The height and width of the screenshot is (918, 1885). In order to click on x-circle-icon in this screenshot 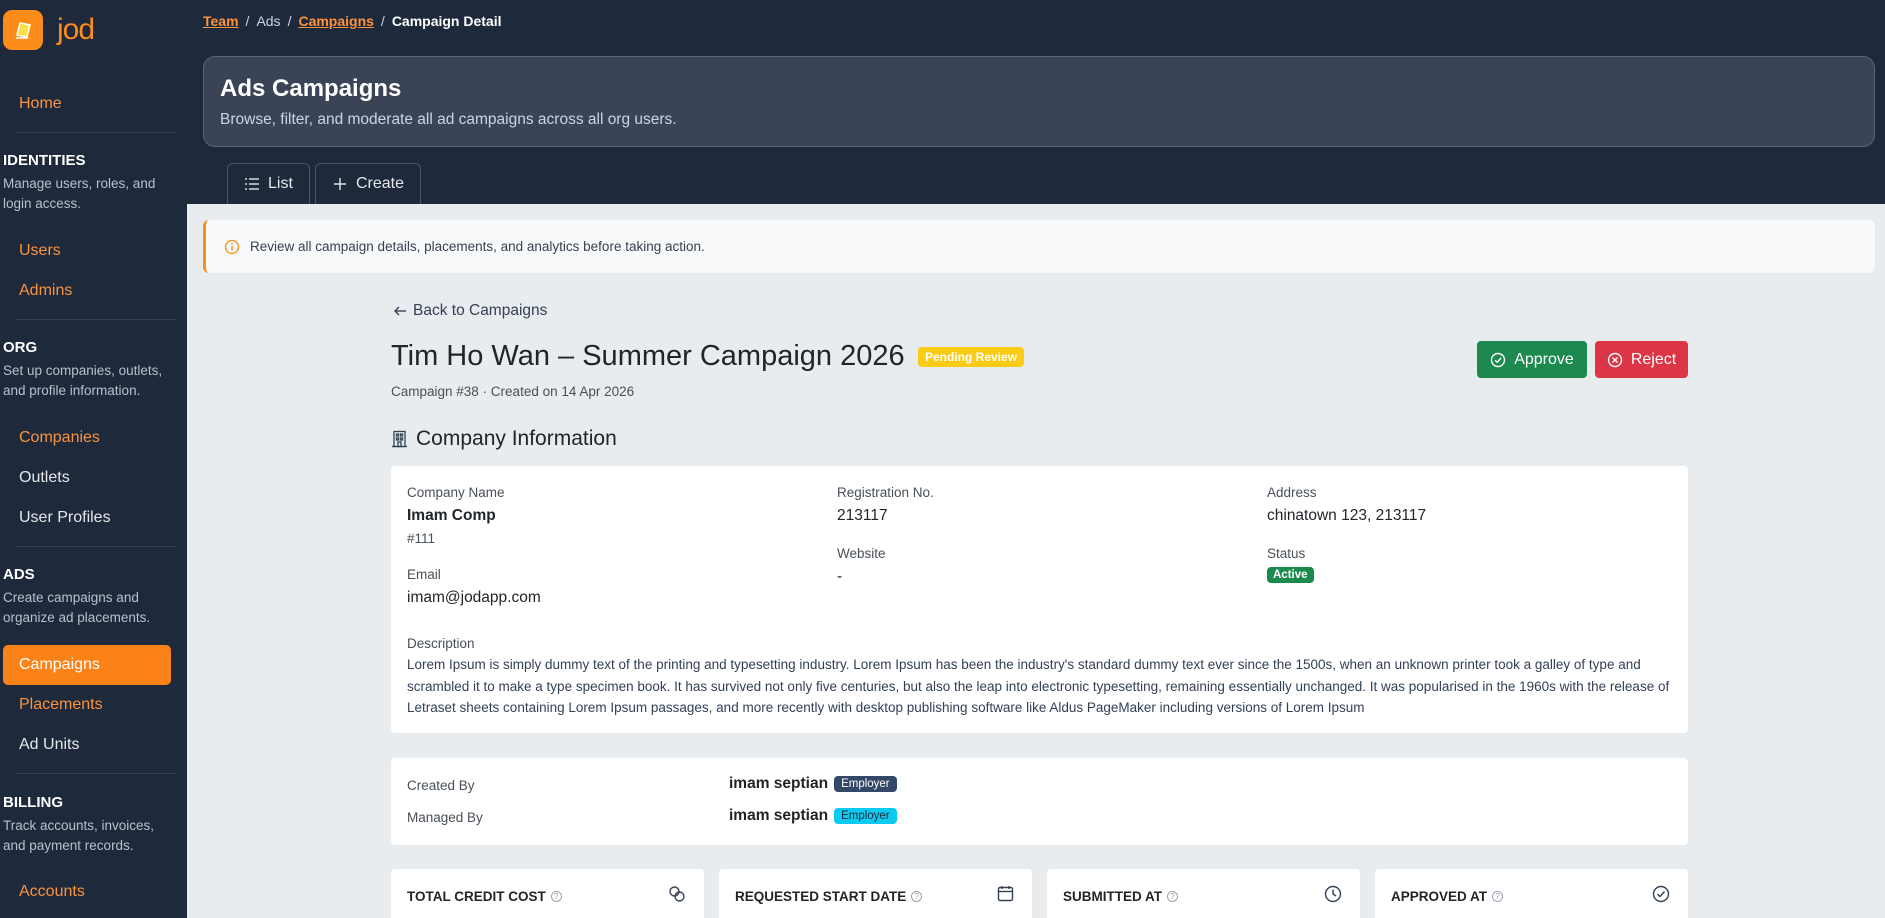, I will do `click(1615, 359)`.